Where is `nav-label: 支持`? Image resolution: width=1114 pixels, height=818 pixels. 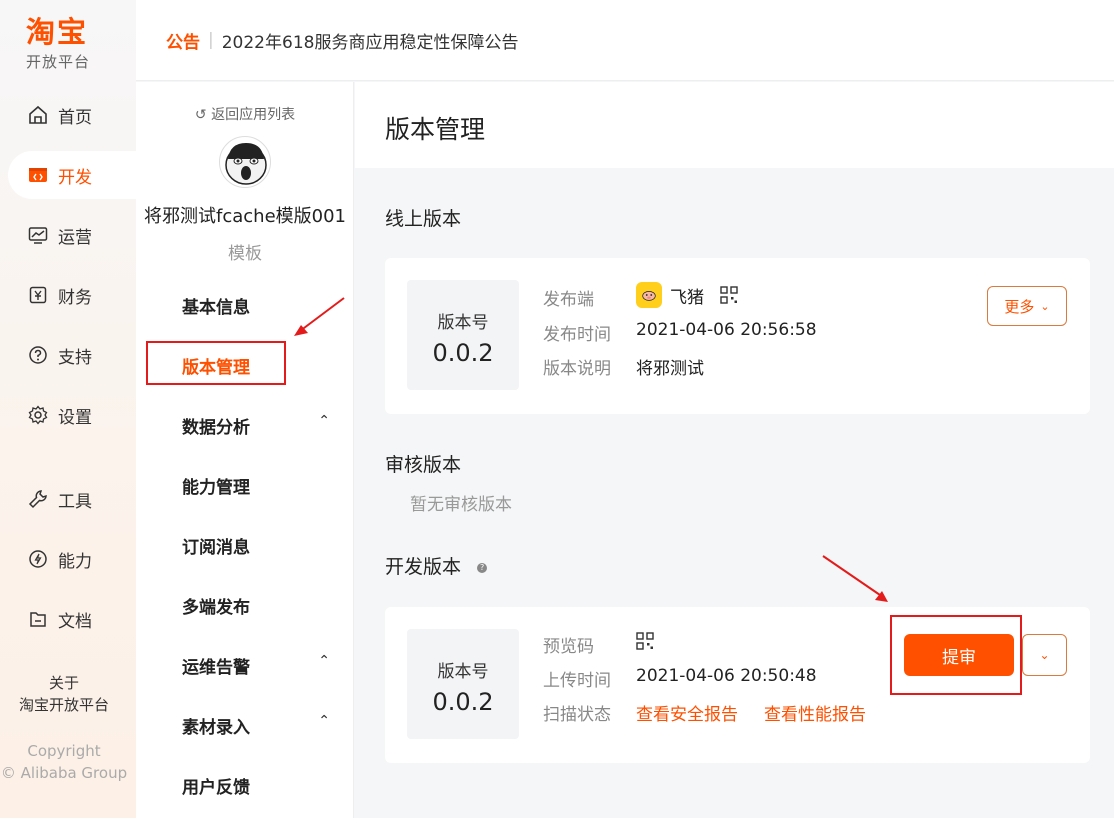
nav-label: 支持 is located at coordinates (75, 357).